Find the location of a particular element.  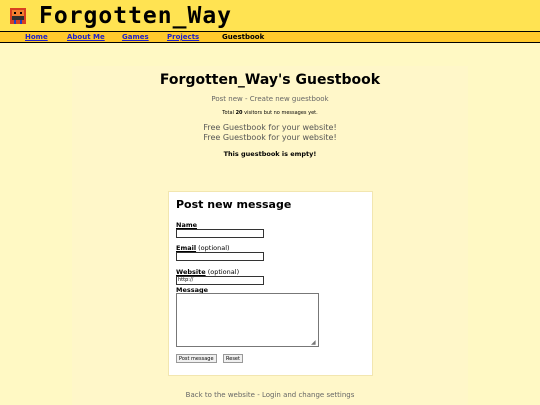

message-textarea is located at coordinates (247, 320).